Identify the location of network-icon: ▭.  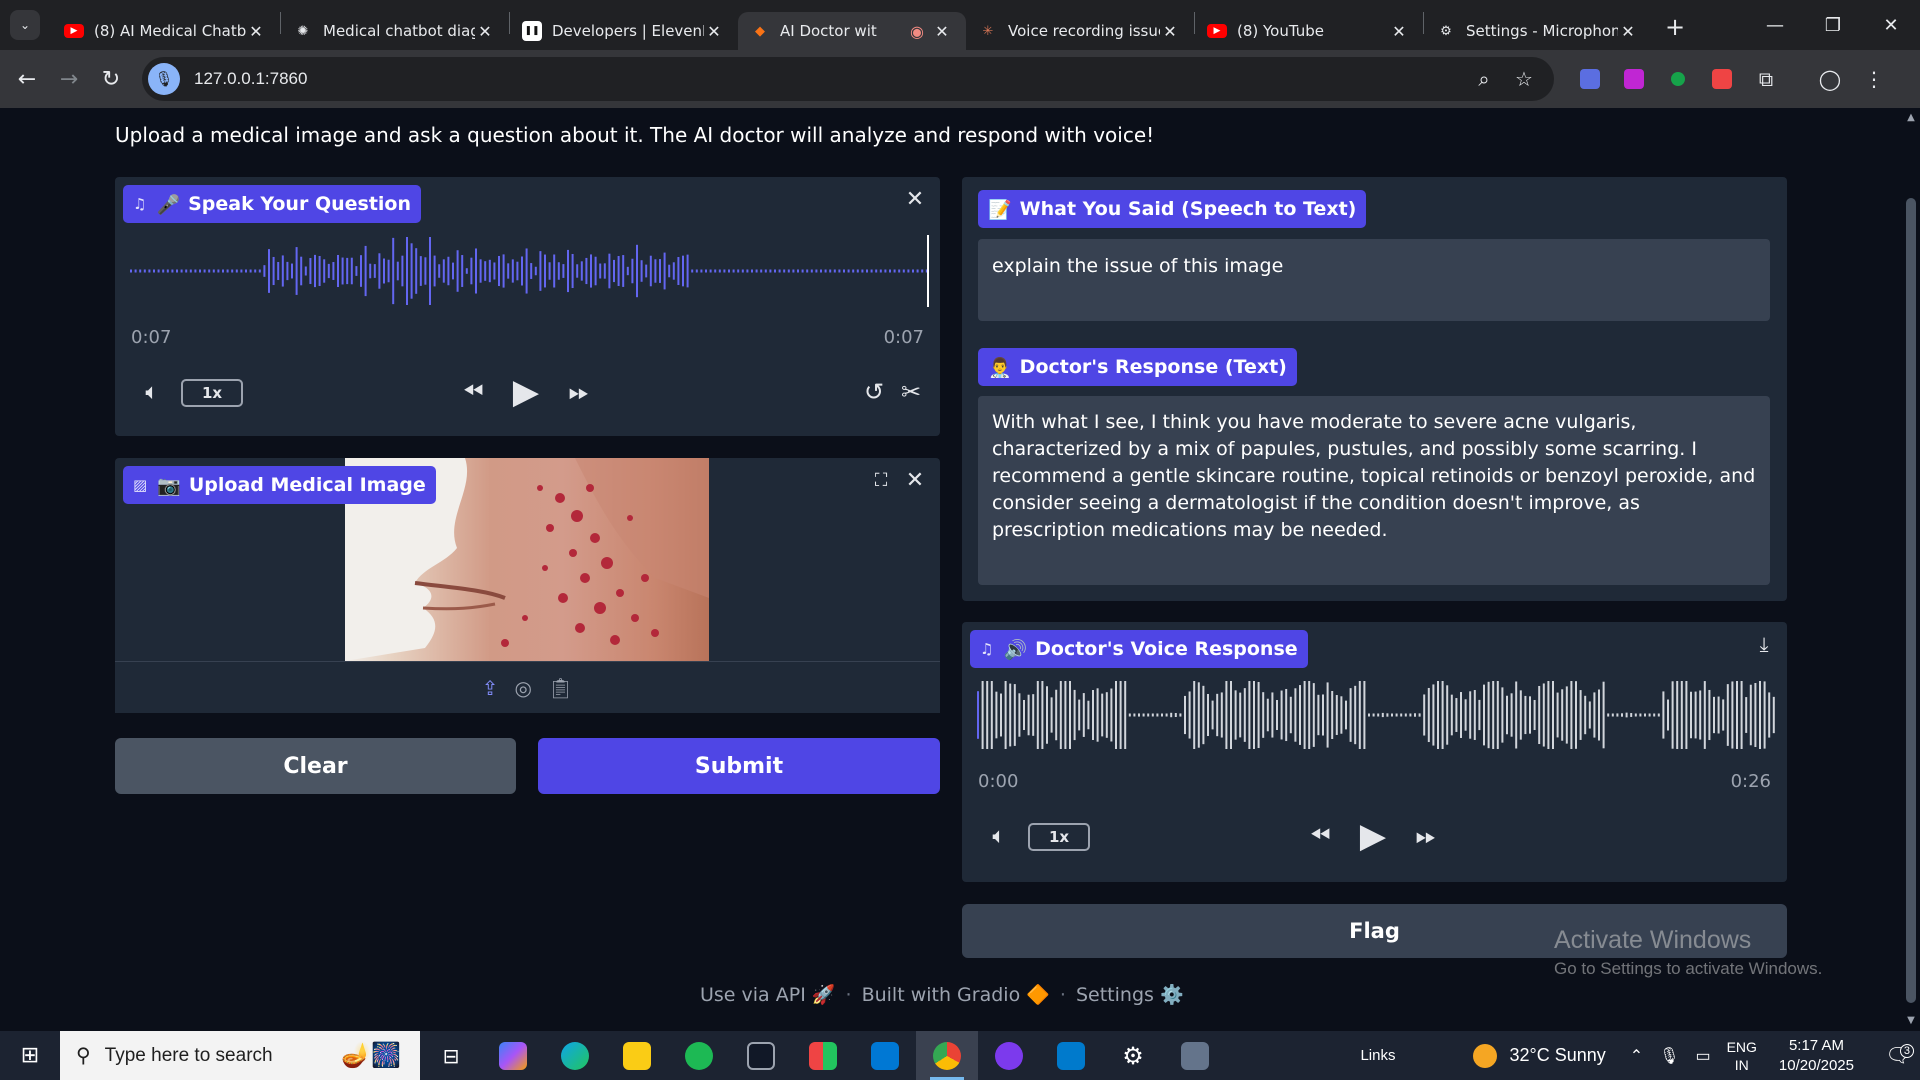
(1702, 1056).